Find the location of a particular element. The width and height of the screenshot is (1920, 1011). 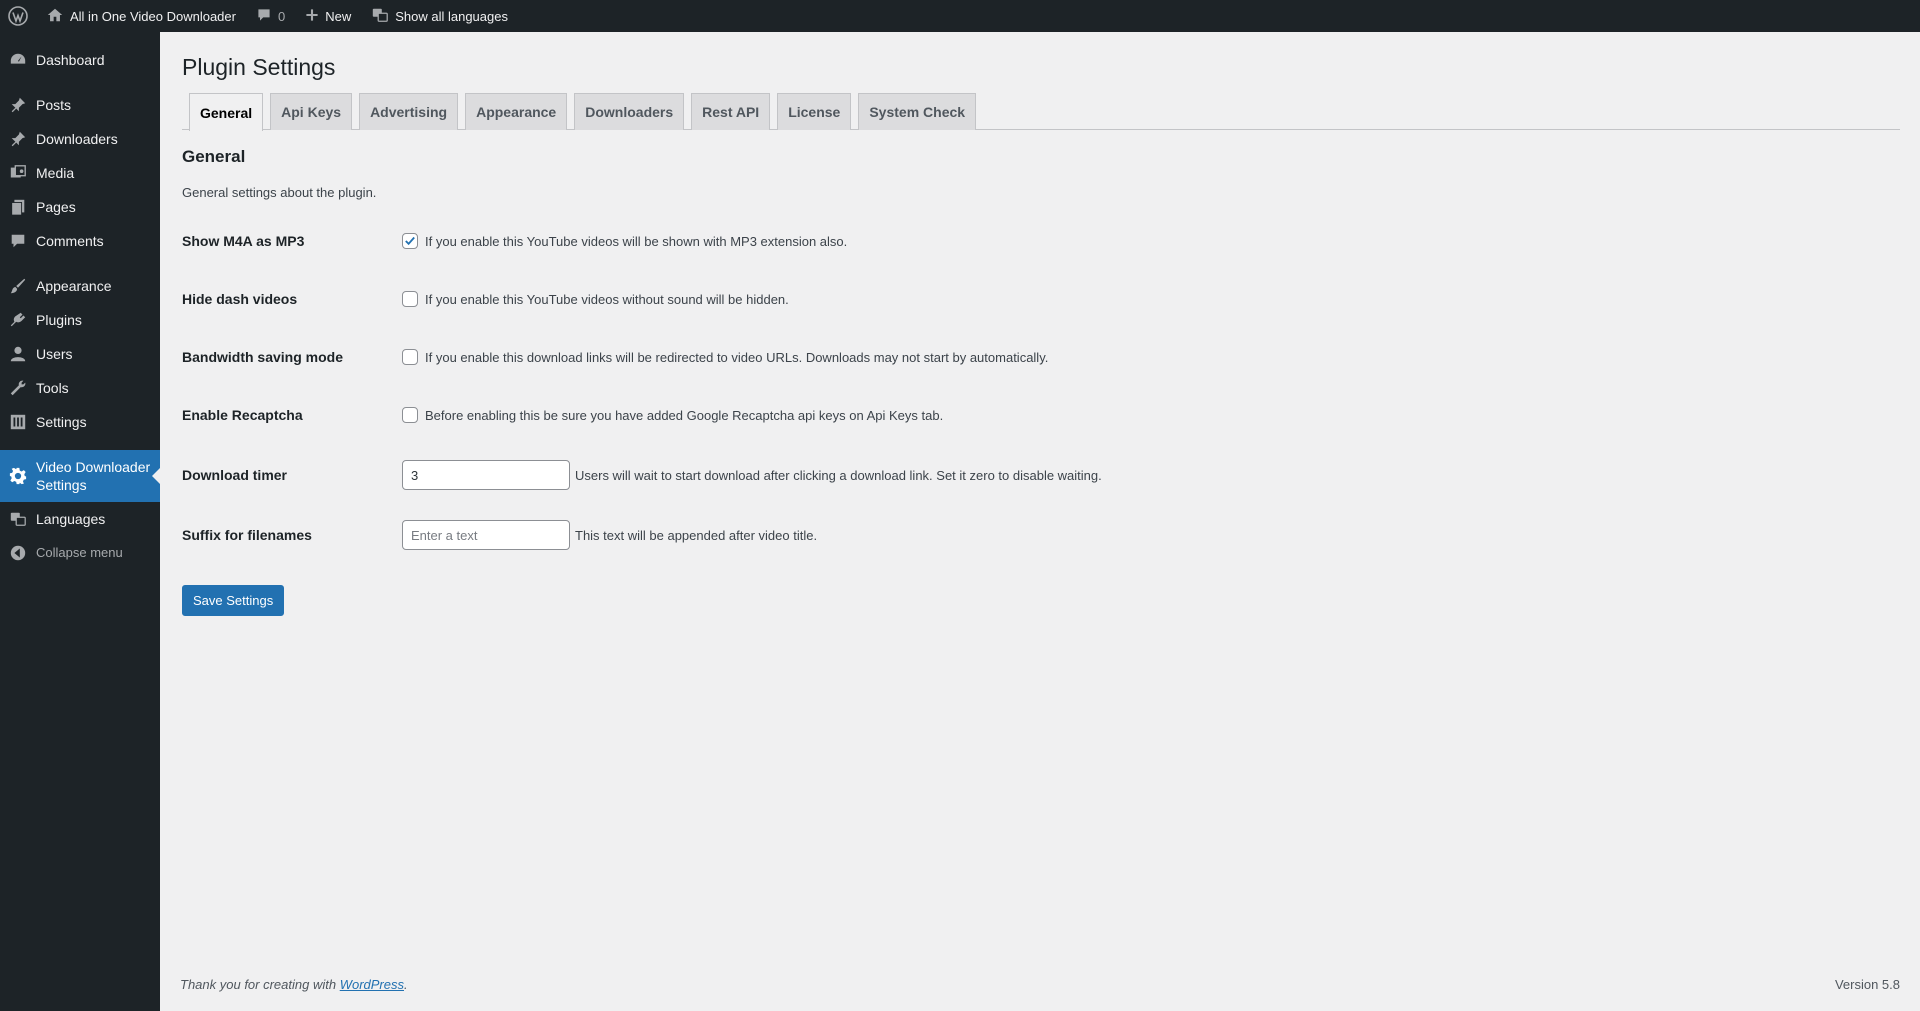

footer-thanks: Thank you for creating with WordPress. is located at coordinates (294, 984).